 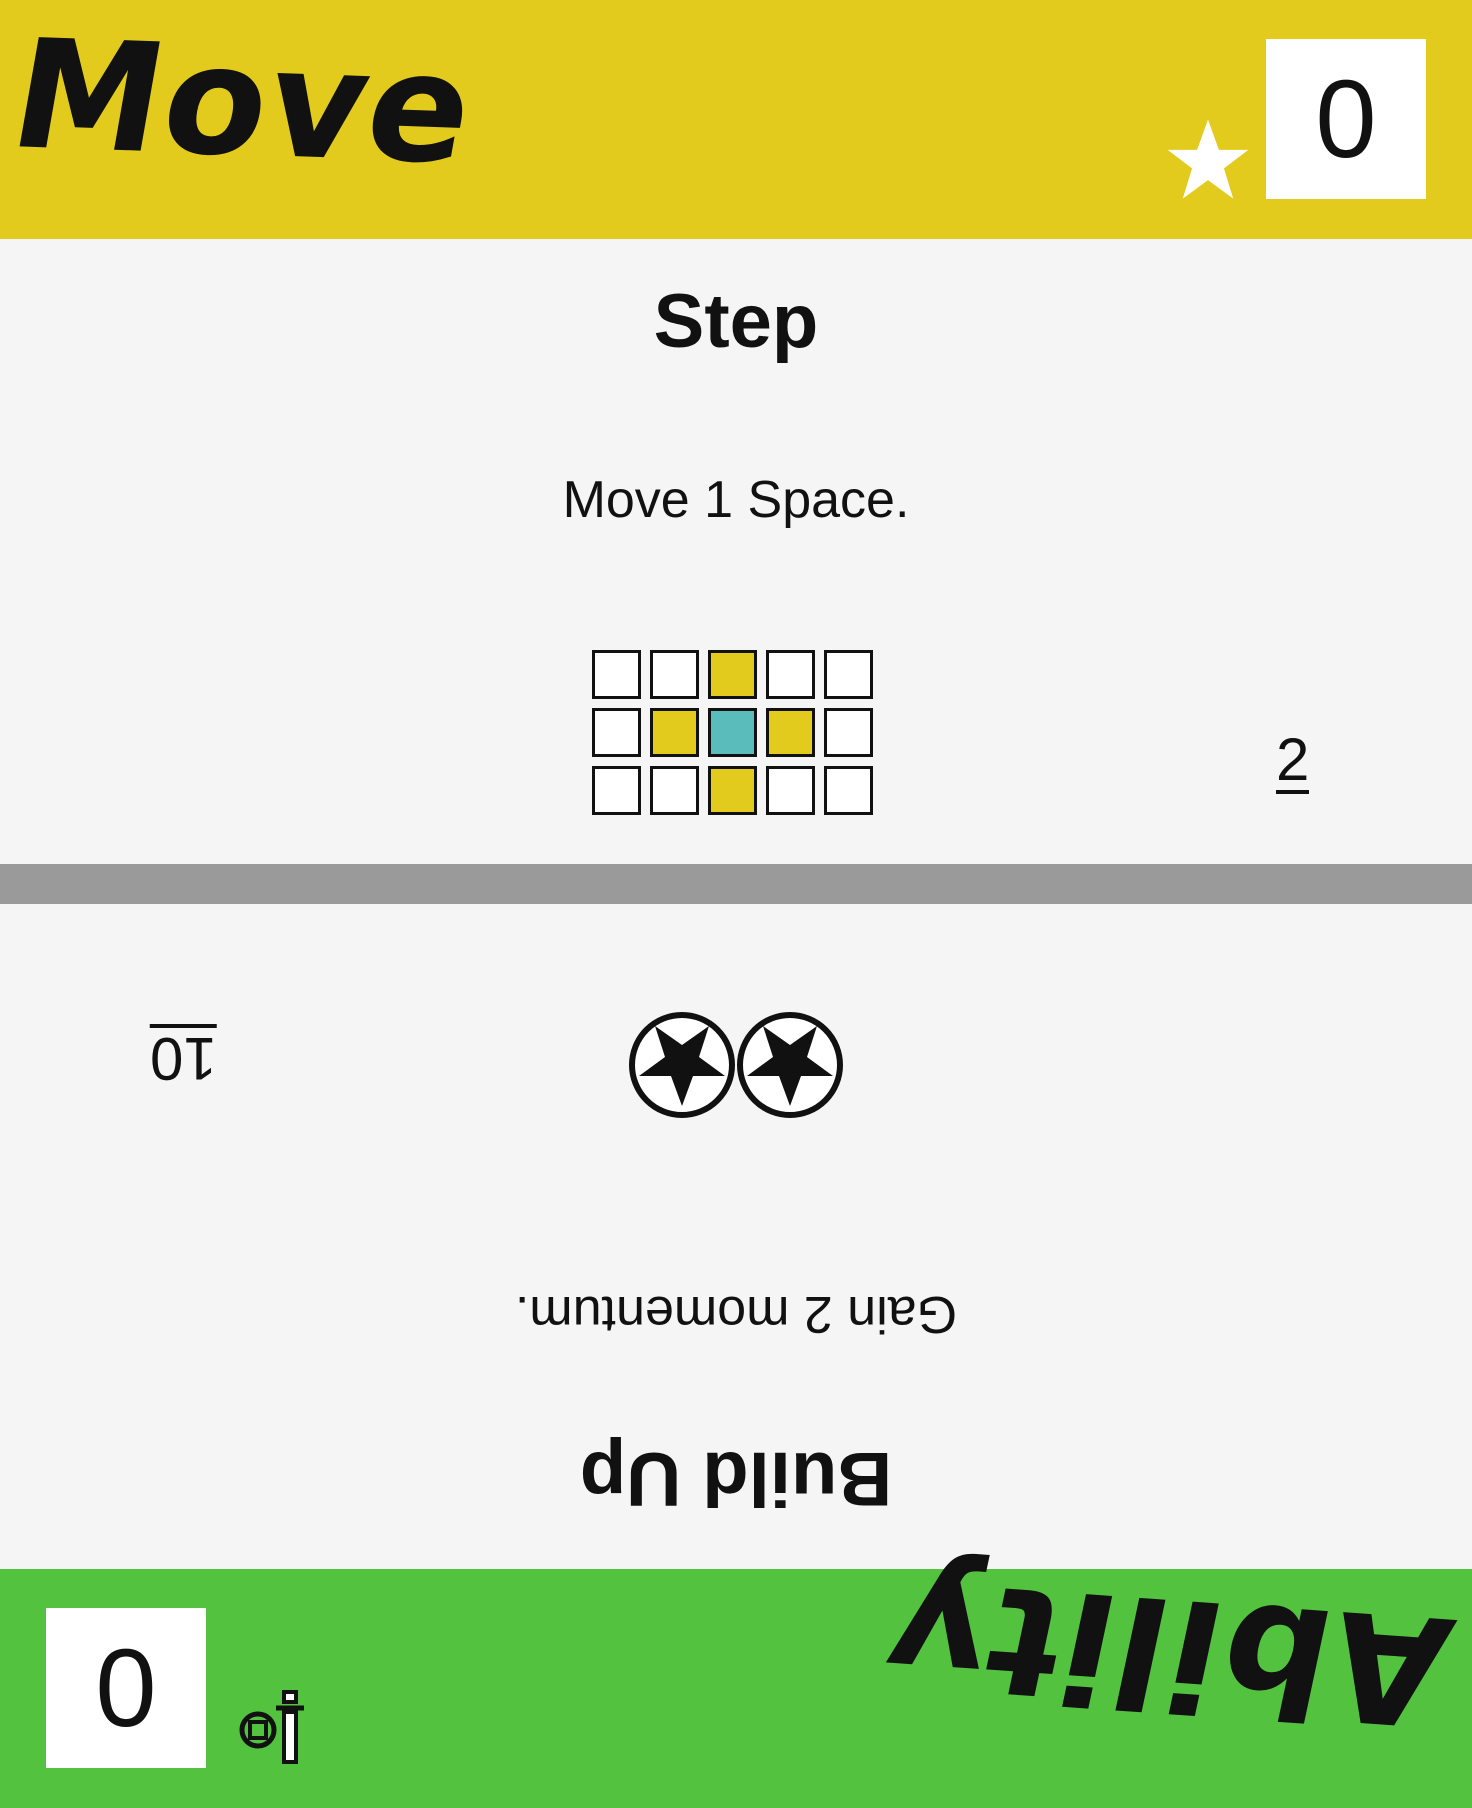 What do you see at coordinates (736, 1314) in the screenshot?
I see `bottom-card-text: Gain 2 momentum.` at bounding box center [736, 1314].